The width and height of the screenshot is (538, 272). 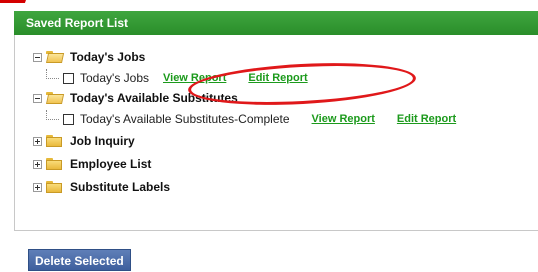 I want to click on report-label: Today's Available Substitutes-Complete, so click(x=185, y=119).